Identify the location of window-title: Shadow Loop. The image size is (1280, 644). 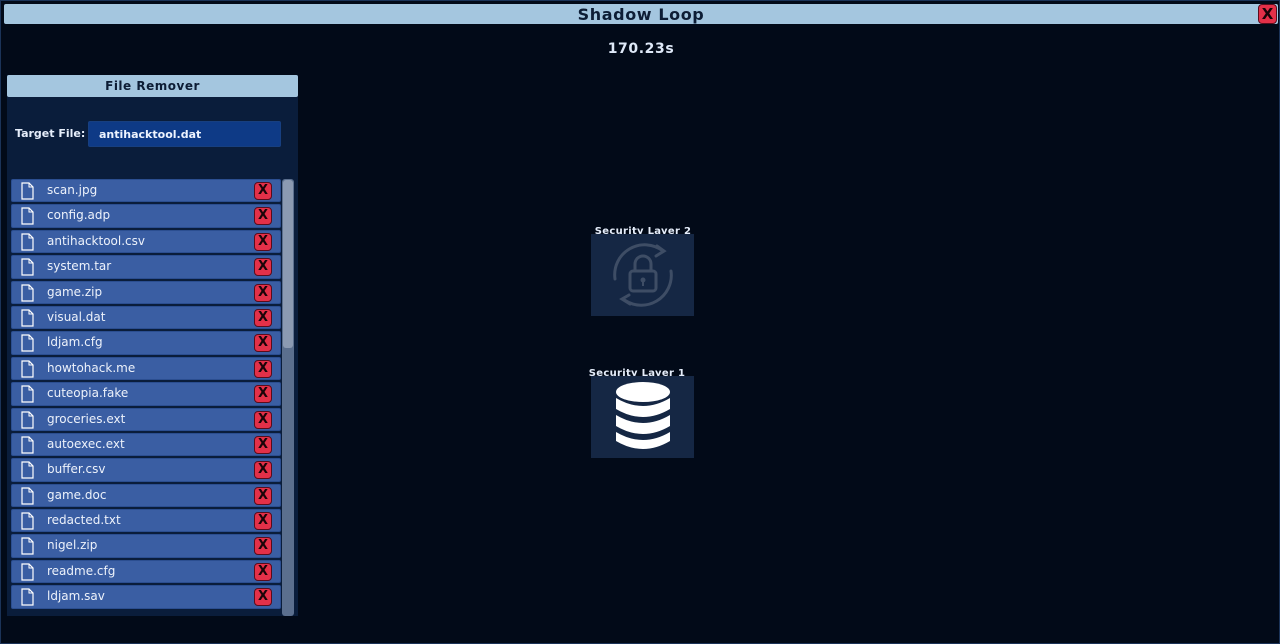
(641, 14).